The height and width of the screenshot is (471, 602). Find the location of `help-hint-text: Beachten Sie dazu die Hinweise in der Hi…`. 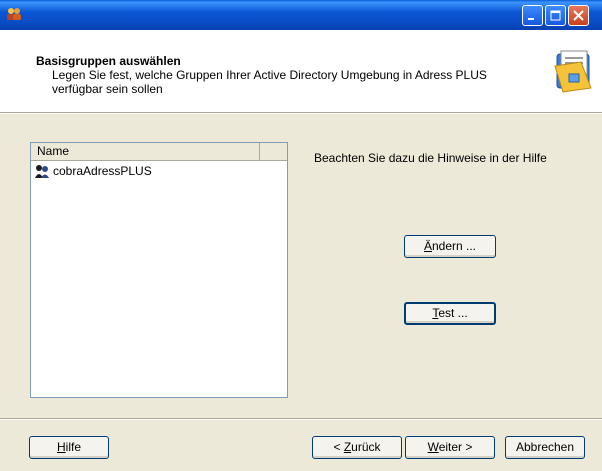

help-hint-text: Beachten Sie dazu die Hinweise in der Hi… is located at coordinates (430, 158).